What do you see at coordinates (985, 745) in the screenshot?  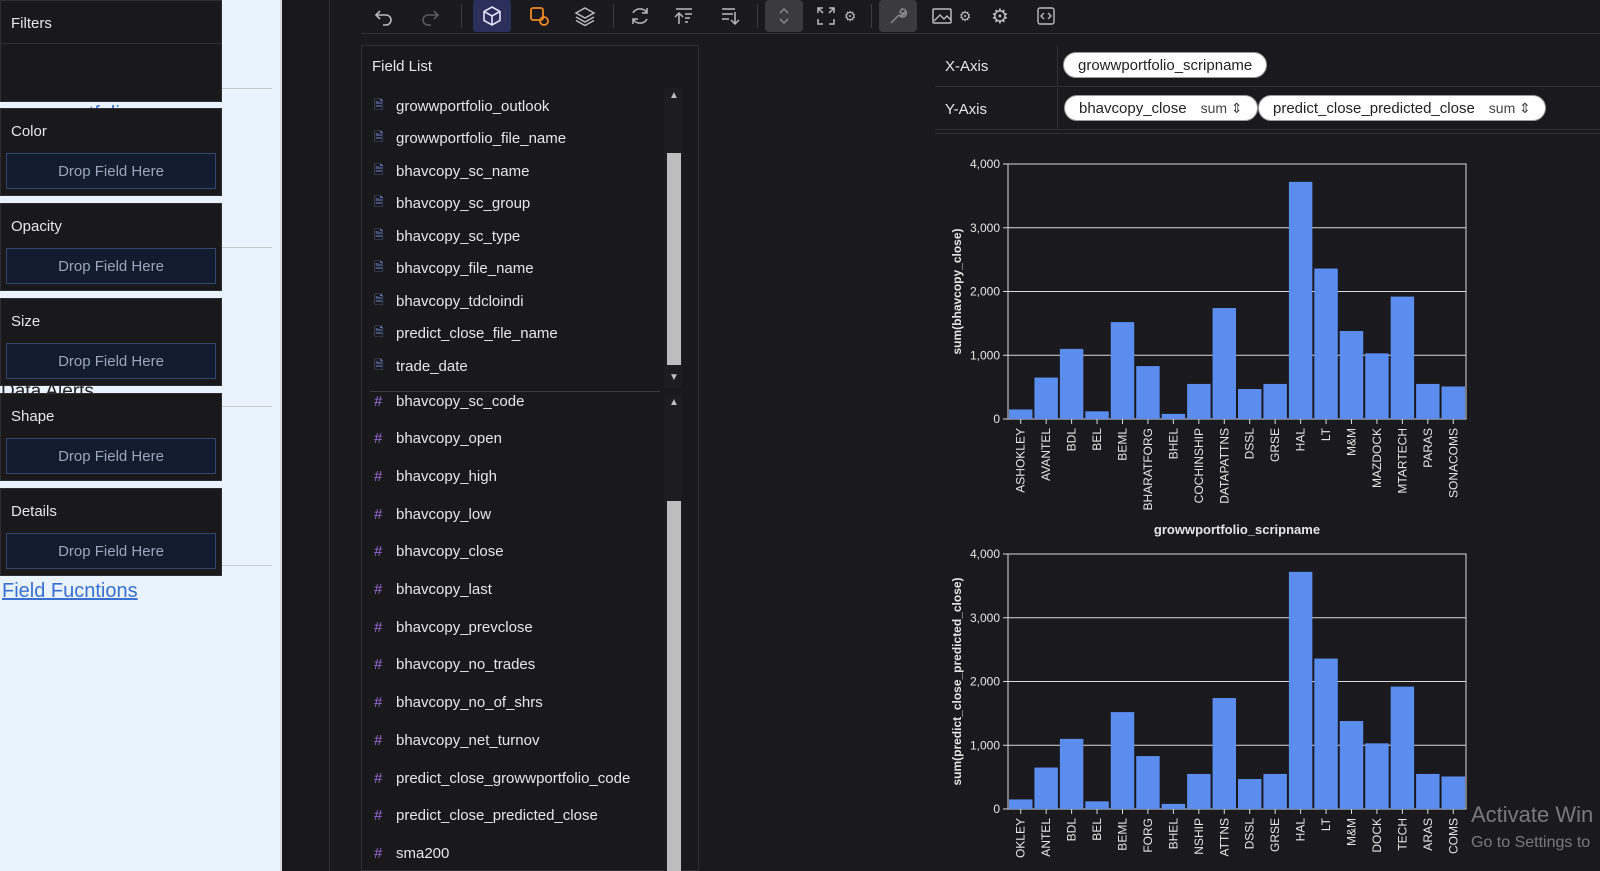 I see `y-tick-label: 1,000` at bounding box center [985, 745].